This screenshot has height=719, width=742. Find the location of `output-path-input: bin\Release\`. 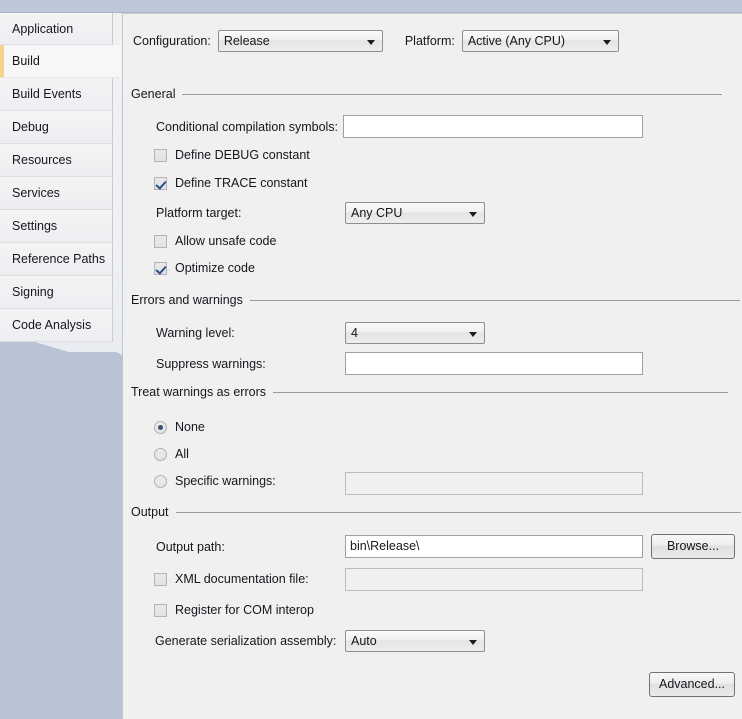

output-path-input: bin\Release\ is located at coordinates (494, 546).